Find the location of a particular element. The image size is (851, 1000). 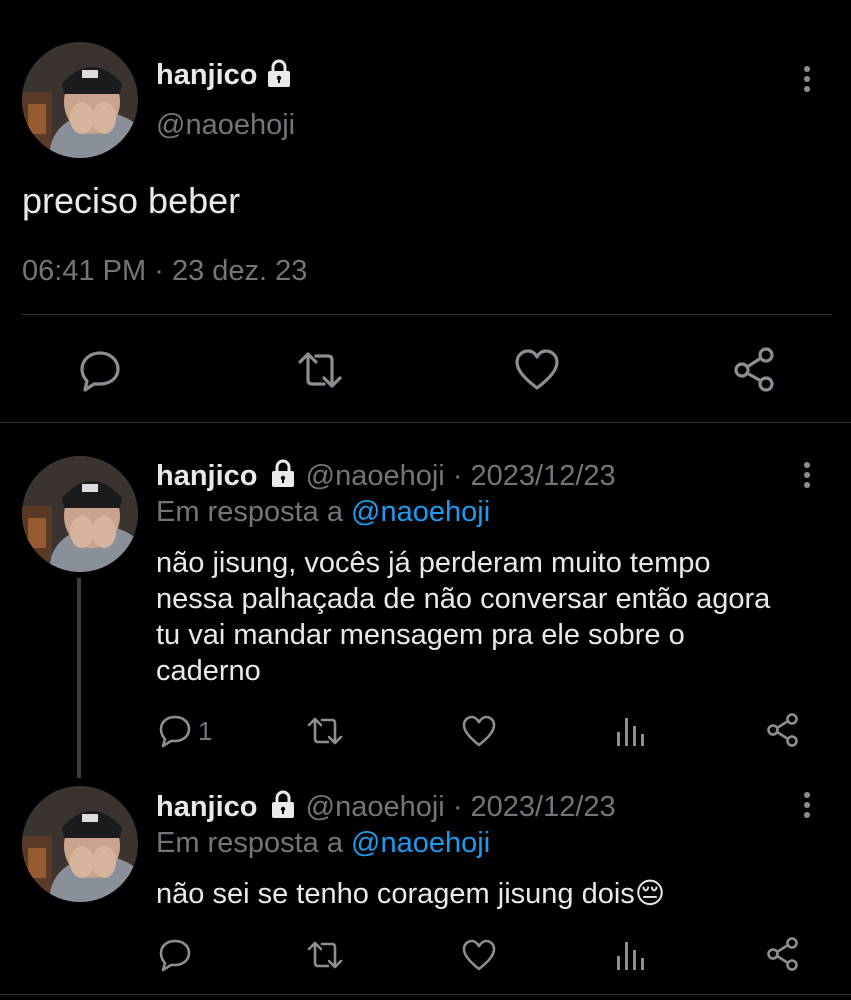

reply-text-content: não sei se tenho coragem jisung dois is located at coordinates (395, 894).